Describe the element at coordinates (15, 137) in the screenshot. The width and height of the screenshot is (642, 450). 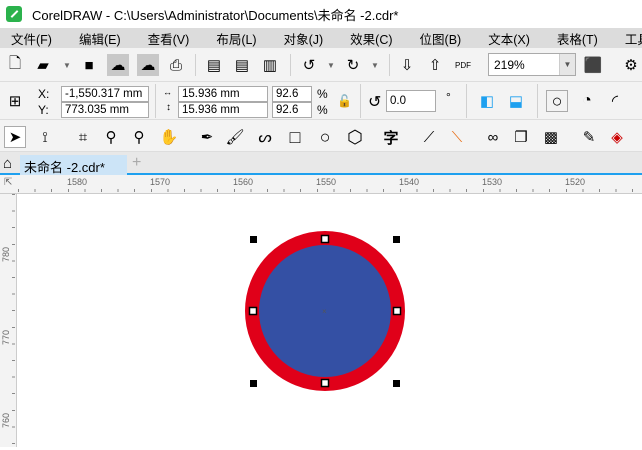
I see `pick-tool-icon: ➤` at that location.